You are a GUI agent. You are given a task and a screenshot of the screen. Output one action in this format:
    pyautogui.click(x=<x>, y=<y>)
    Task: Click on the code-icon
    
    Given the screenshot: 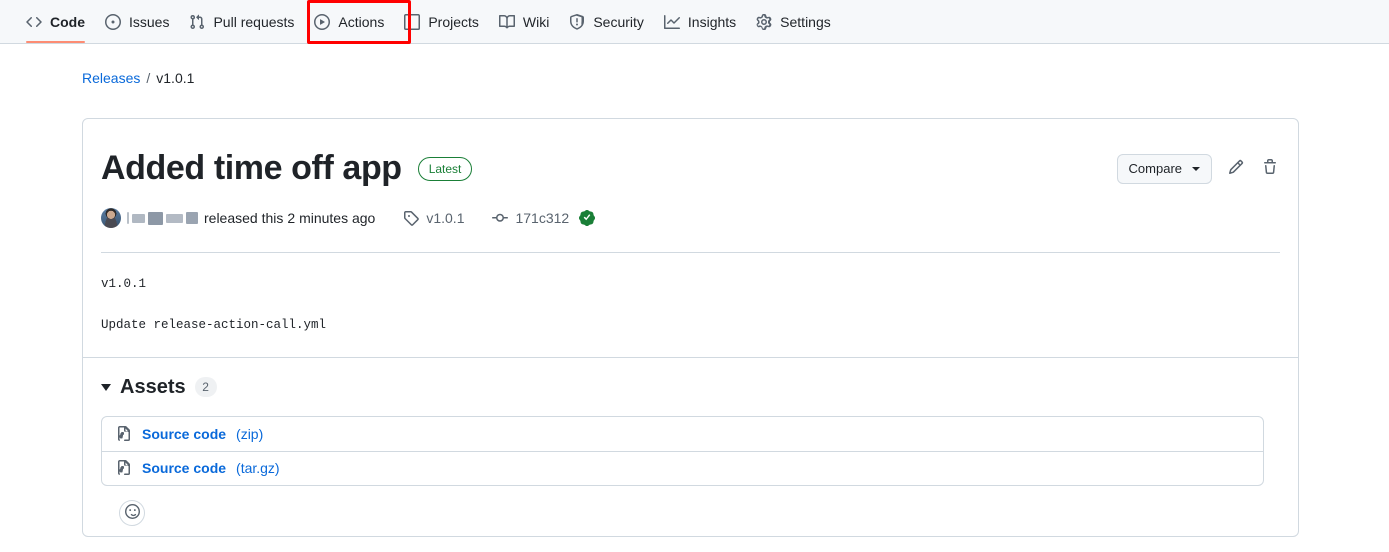 What is the action you would take?
    pyautogui.click(x=34, y=22)
    